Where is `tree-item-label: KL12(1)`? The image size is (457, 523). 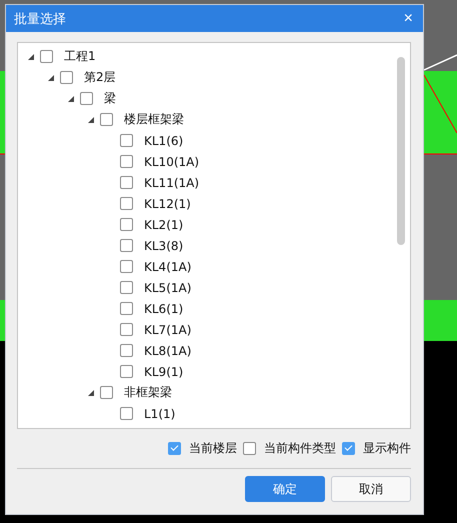
tree-item-label: KL12(1) is located at coordinates (167, 203).